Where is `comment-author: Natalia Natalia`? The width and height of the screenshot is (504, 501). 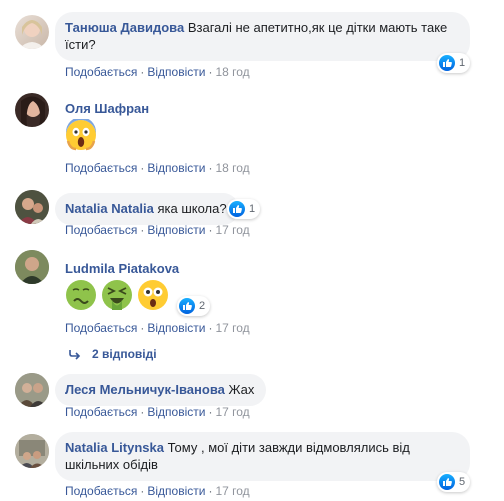 comment-author: Natalia Natalia is located at coordinates (109, 208).